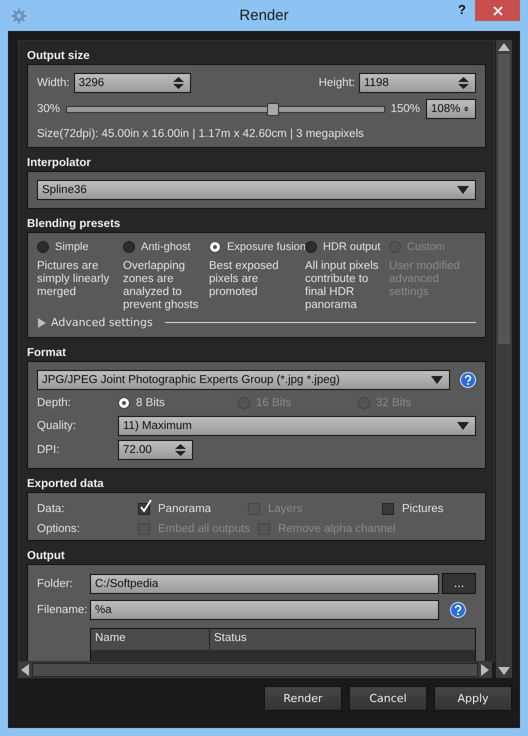 This screenshot has width=528, height=736. What do you see at coordinates (185, 509) in the screenshot?
I see `option-label: Panorama` at bounding box center [185, 509].